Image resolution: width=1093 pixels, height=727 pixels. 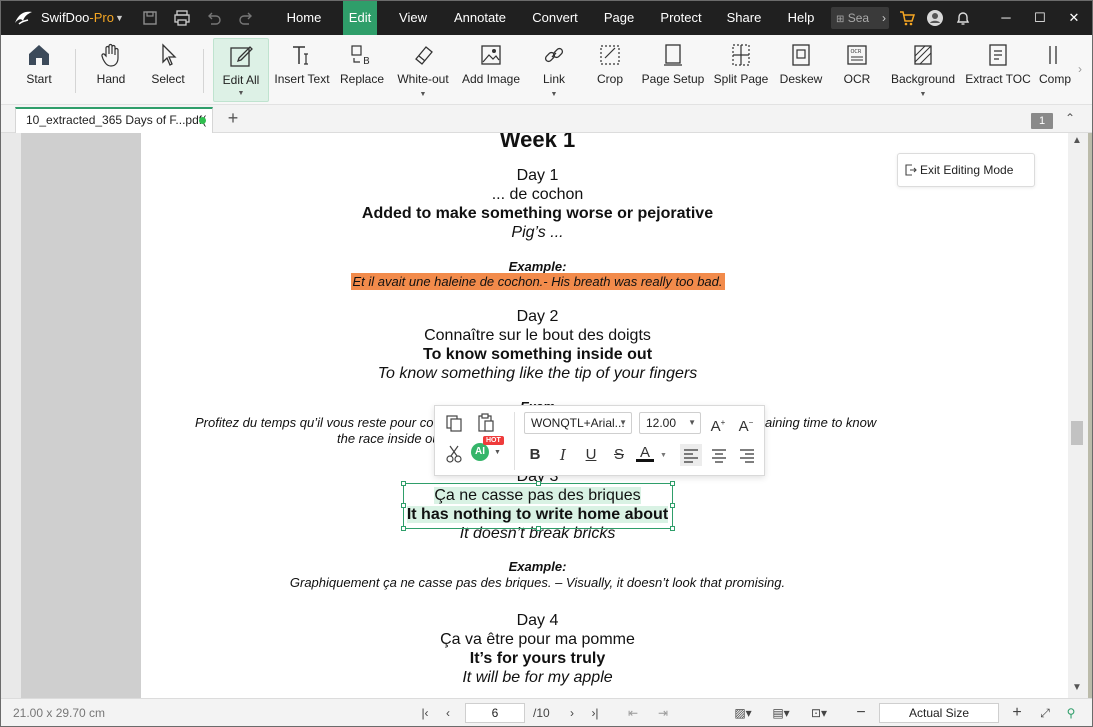 What do you see at coordinates (645, 452) in the screenshot?
I see `font-color-icon: A` at bounding box center [645, 452].